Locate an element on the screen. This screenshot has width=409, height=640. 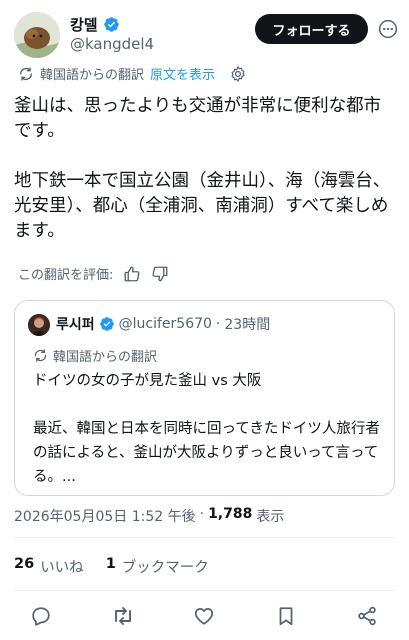
translation-source: 韓国語からの翻訳 is located at coordinates (92, 75).